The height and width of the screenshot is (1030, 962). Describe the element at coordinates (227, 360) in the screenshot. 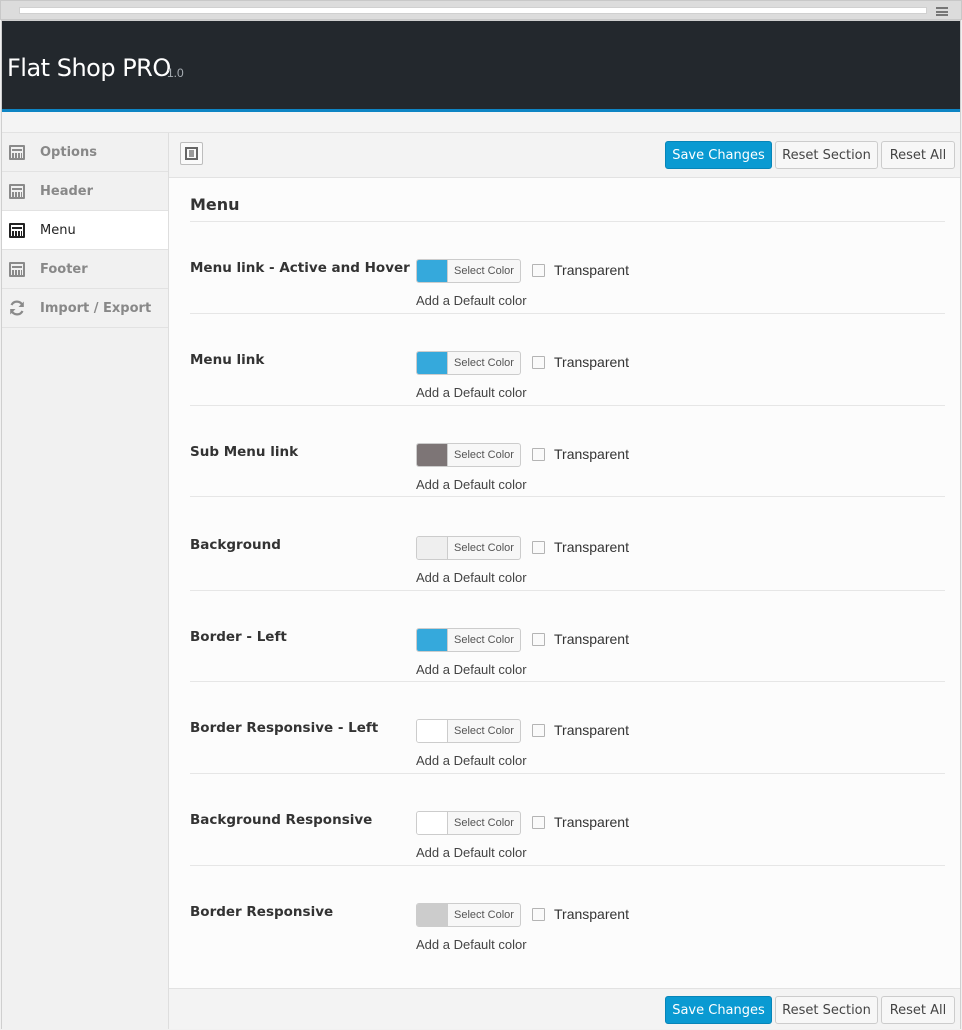

I see `field-label: Menu link` at that location.